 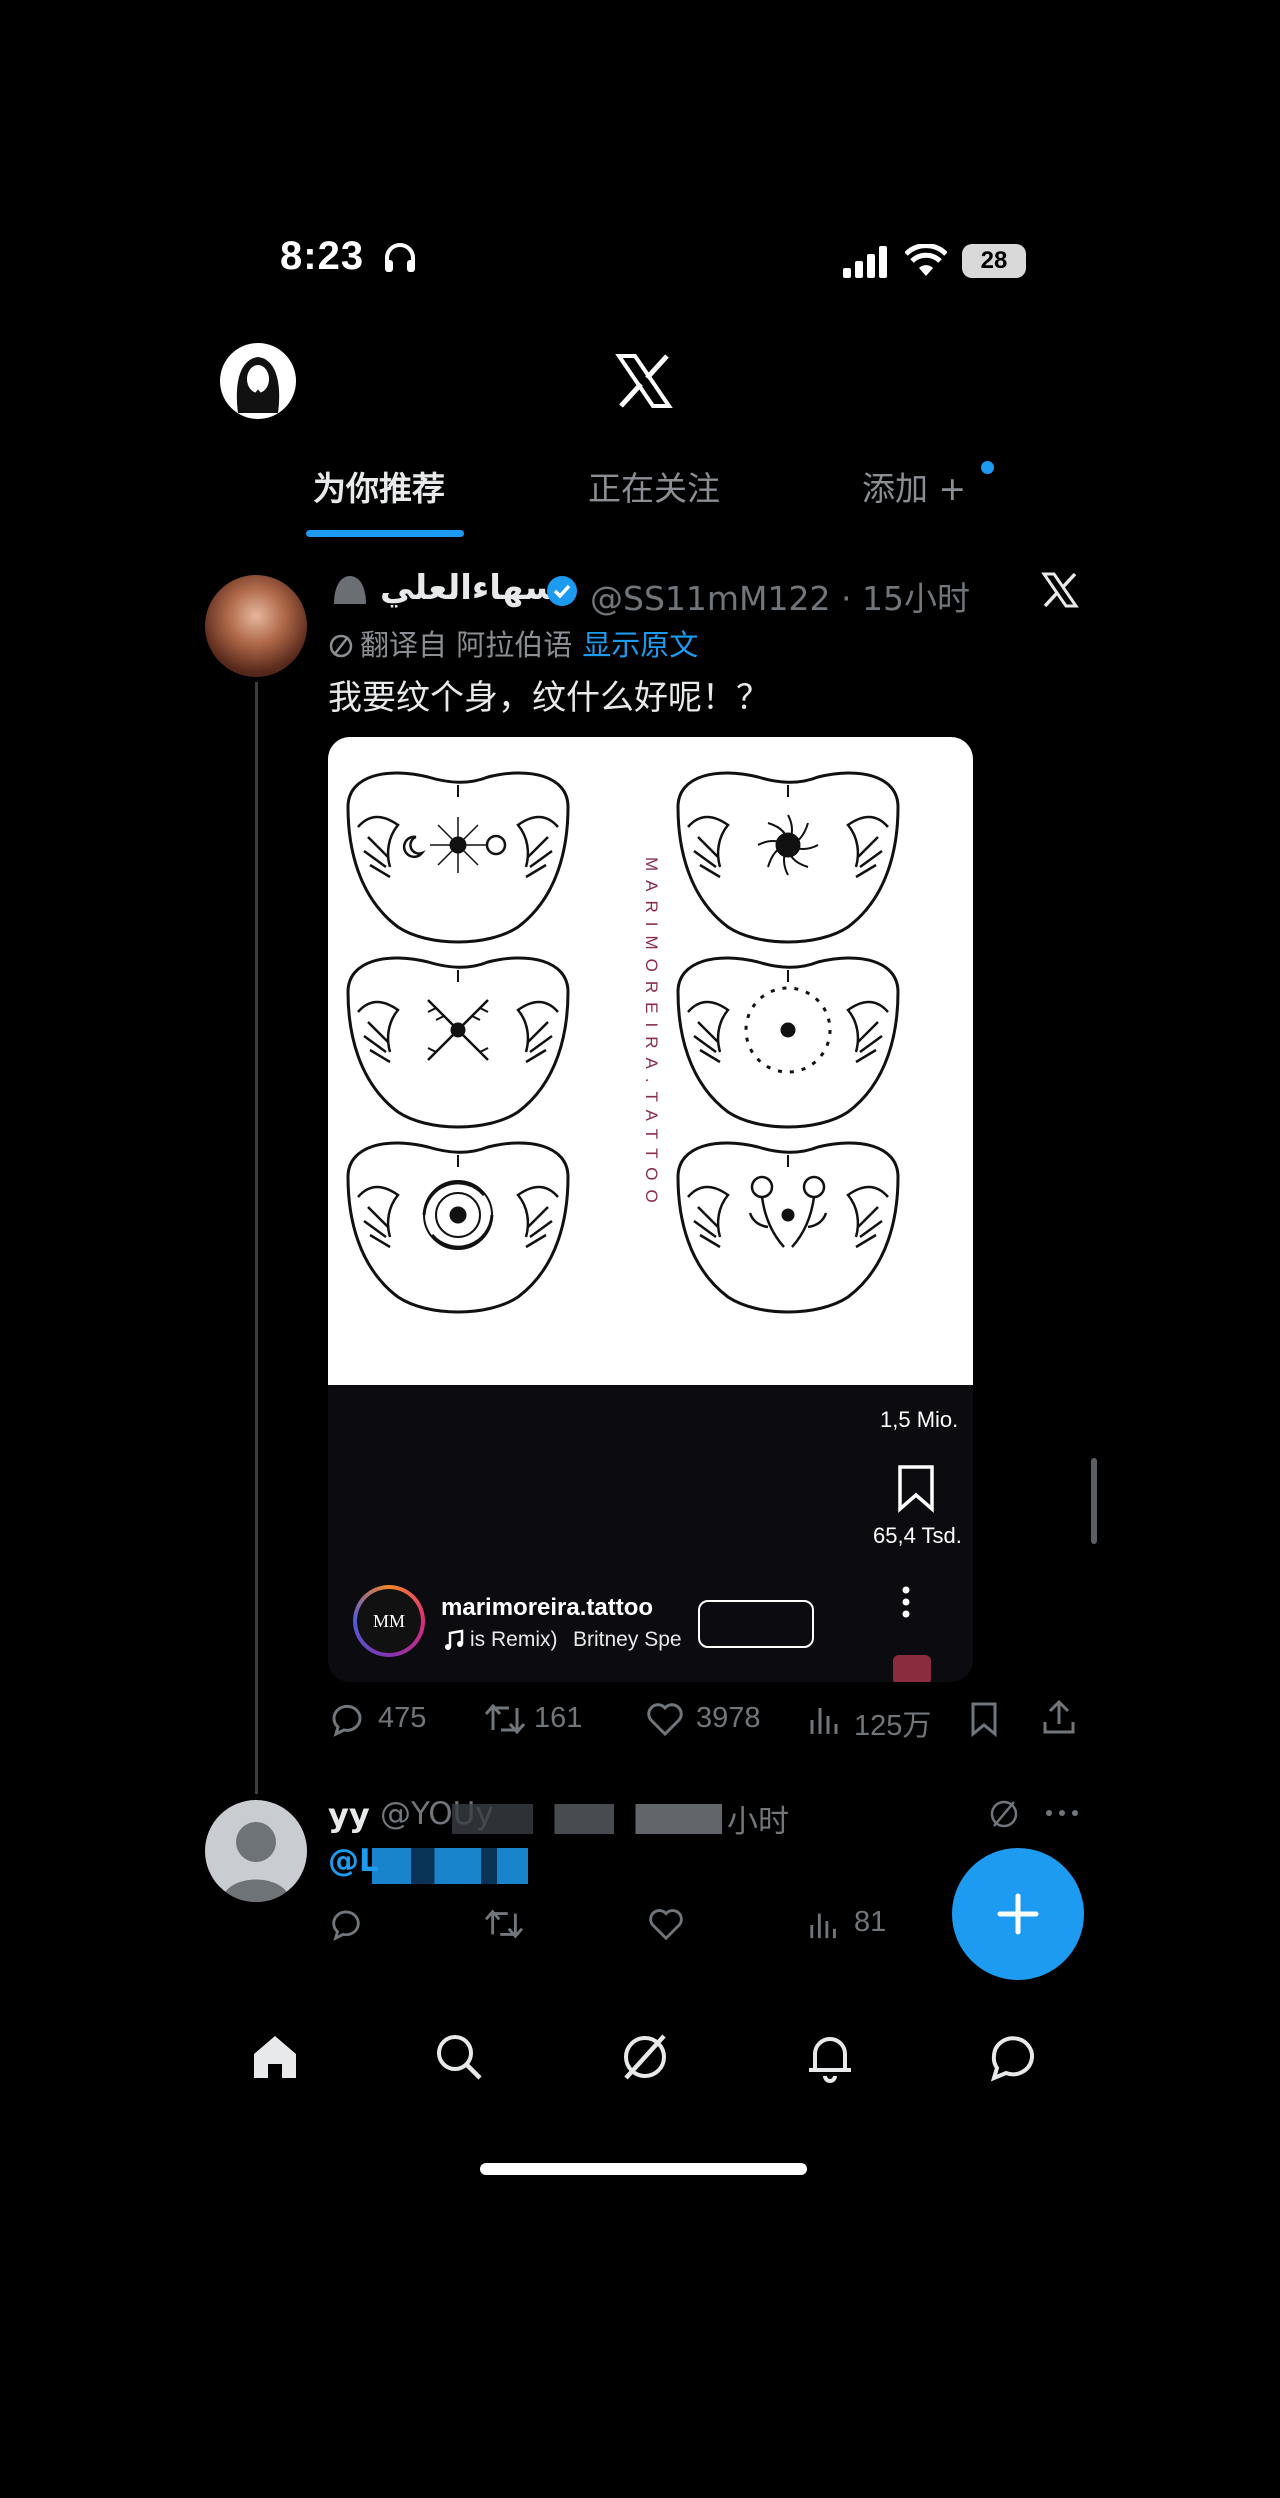 What do you see at coordinates (547, 1608) in the screenshot?
I see `reel-account-name: marimoreira.tattoo` at bounding box center [547, 1608].